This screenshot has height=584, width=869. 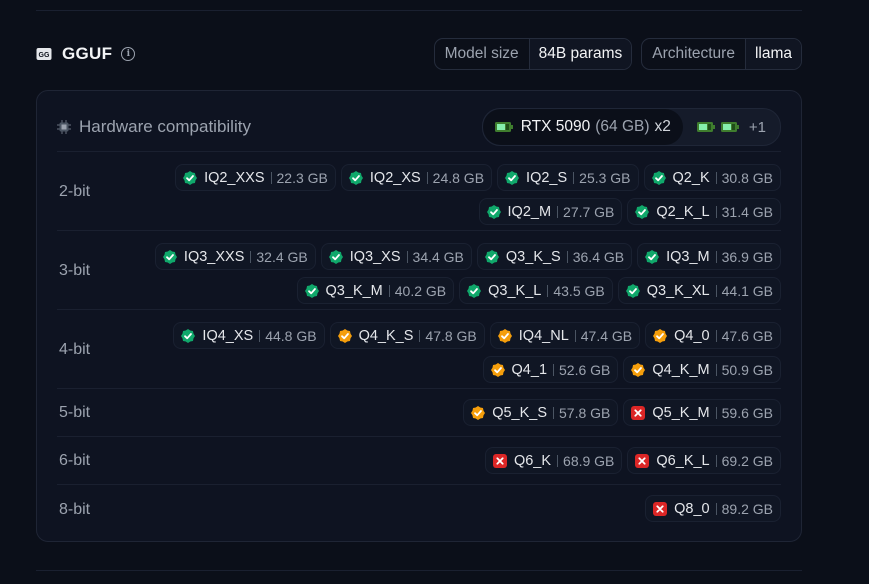 I want to click on quant-option-iq4_nl: IQ4_NL 47.4 GB, so click(x=565, y=335).